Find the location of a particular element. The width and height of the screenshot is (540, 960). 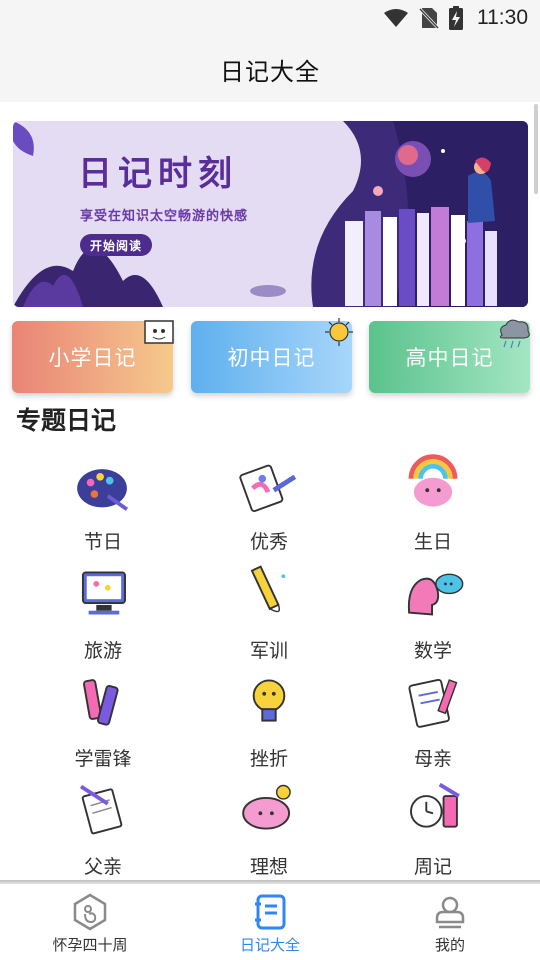

nav-item-profile: 我的 is located at coordinates (450, 922).